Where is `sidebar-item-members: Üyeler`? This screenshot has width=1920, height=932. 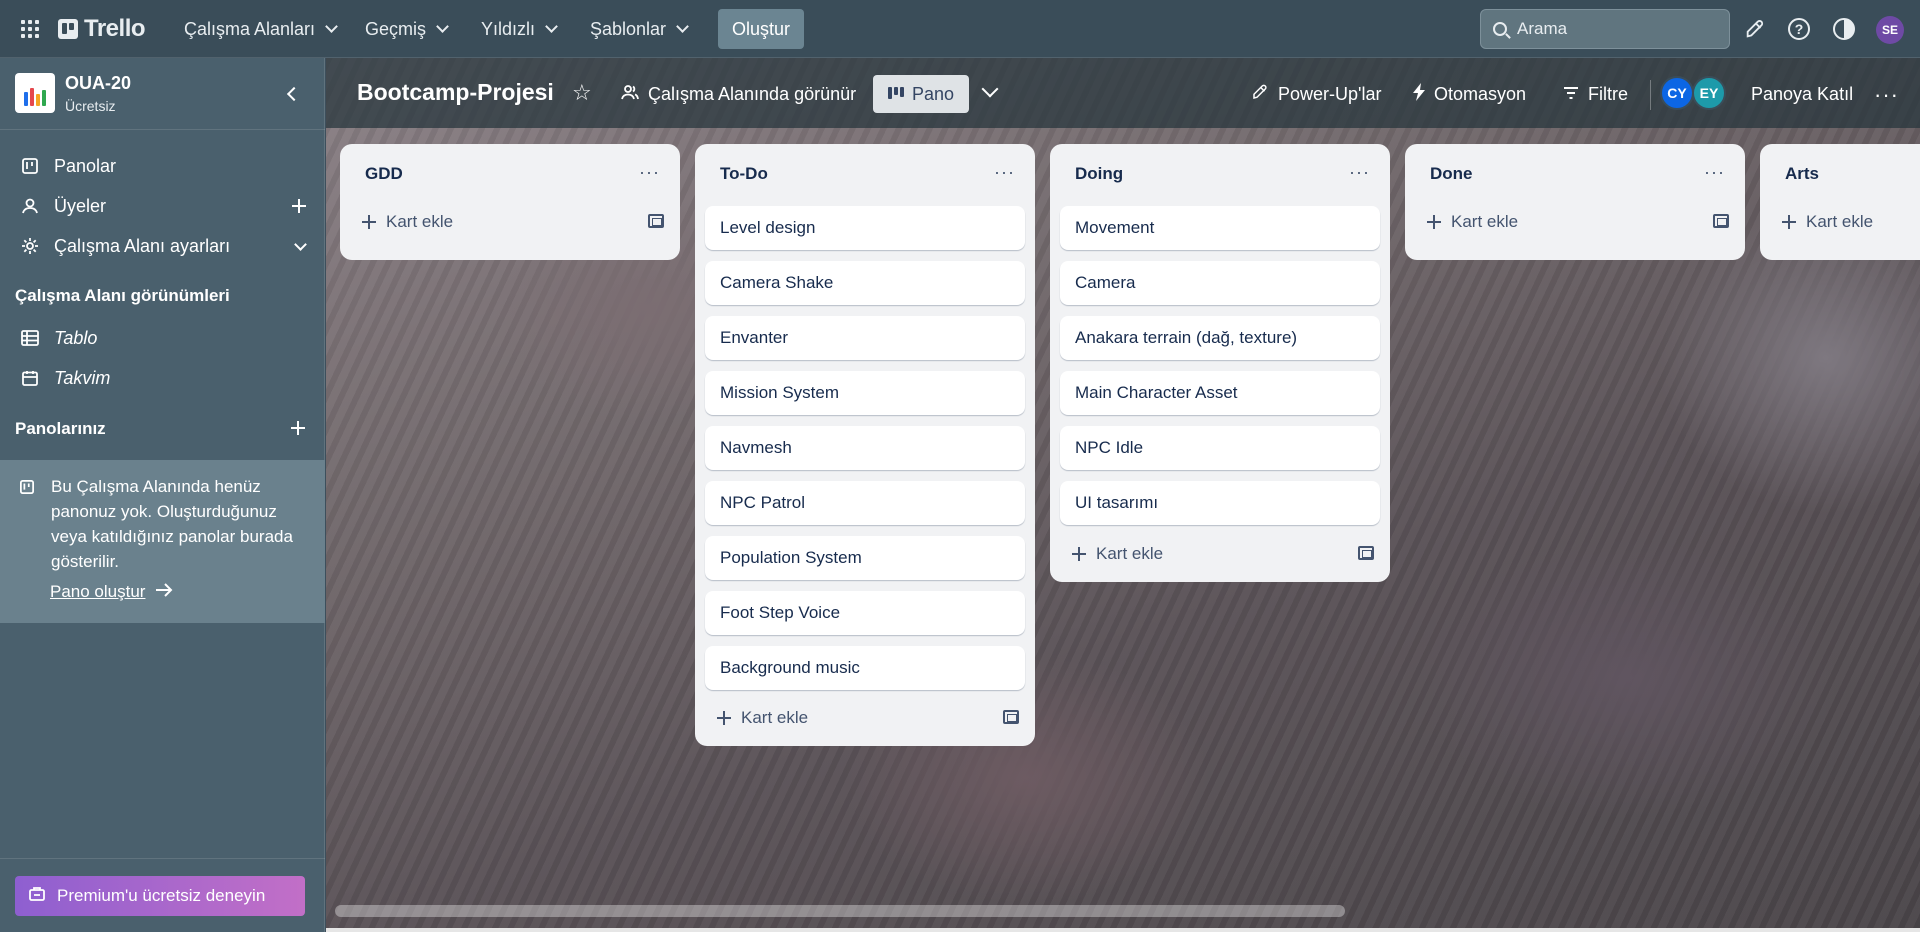
sidebar-item-members: Üyeler is located at coordinates (162, 206).